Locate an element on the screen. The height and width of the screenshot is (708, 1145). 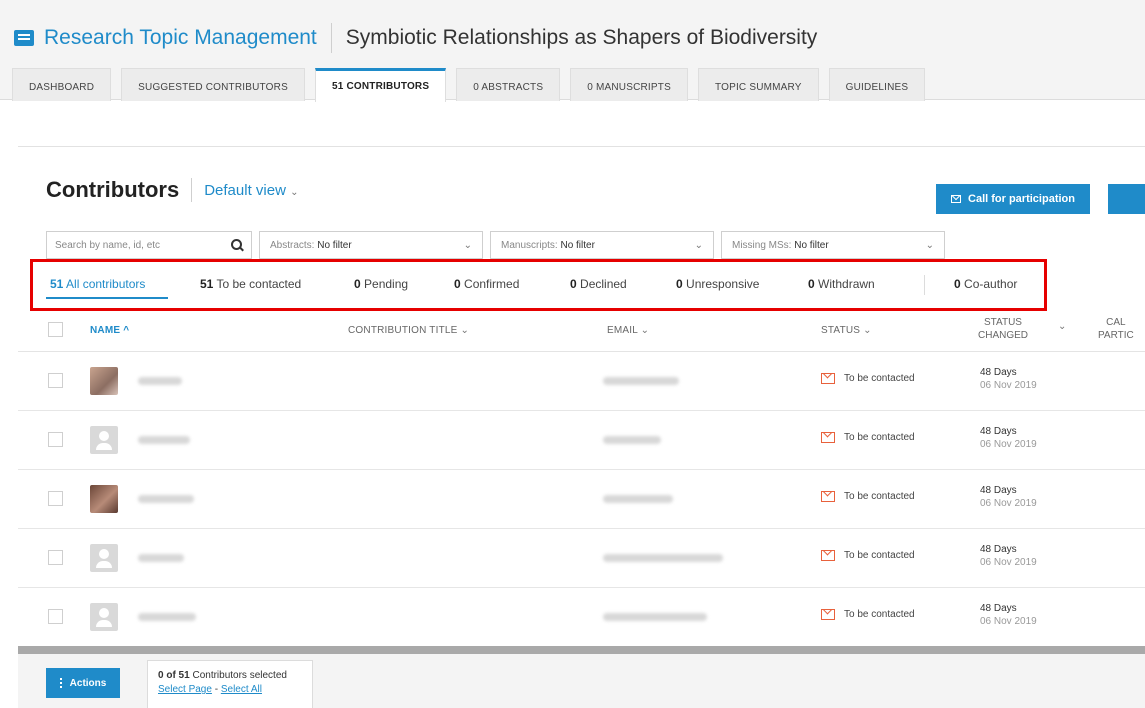
view-selector: Default view ⌄ is located at coordinates (251, 190).